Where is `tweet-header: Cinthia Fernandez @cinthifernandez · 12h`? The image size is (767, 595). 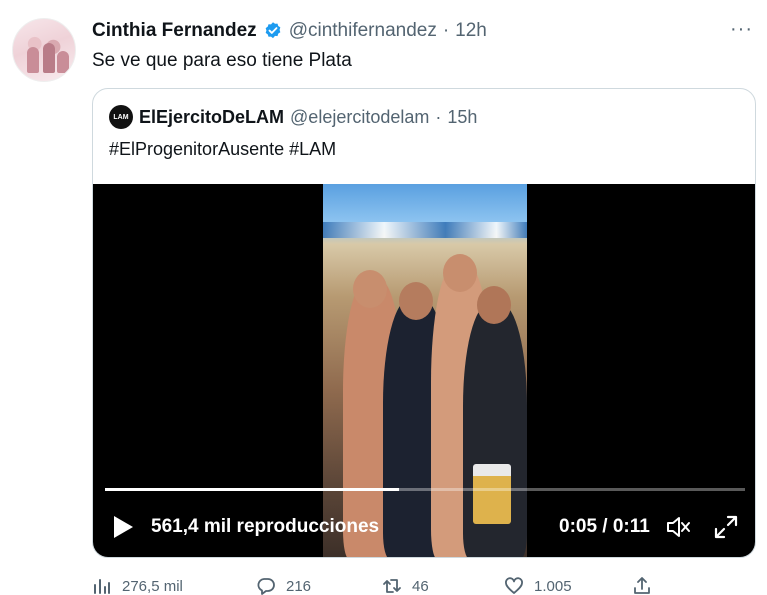
tweet-header: Cinthia Fernandez @cinthifernandez · 12h is located at coordinates (289, 31).